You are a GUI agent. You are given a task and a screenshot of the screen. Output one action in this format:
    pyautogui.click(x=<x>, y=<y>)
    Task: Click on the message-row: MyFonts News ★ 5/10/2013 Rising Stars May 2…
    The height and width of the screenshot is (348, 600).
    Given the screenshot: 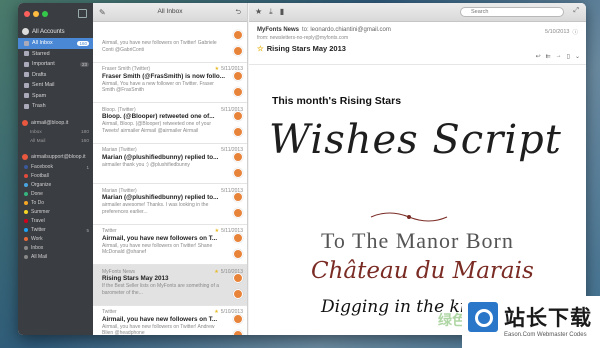 What is the action you would take?
    pyautogui.click(x=170, y=285)
    